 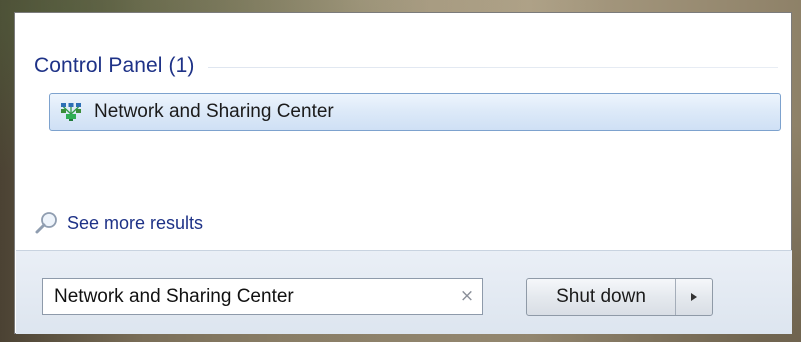 I want to click on search-box: ×, so click(x=262, y=296).